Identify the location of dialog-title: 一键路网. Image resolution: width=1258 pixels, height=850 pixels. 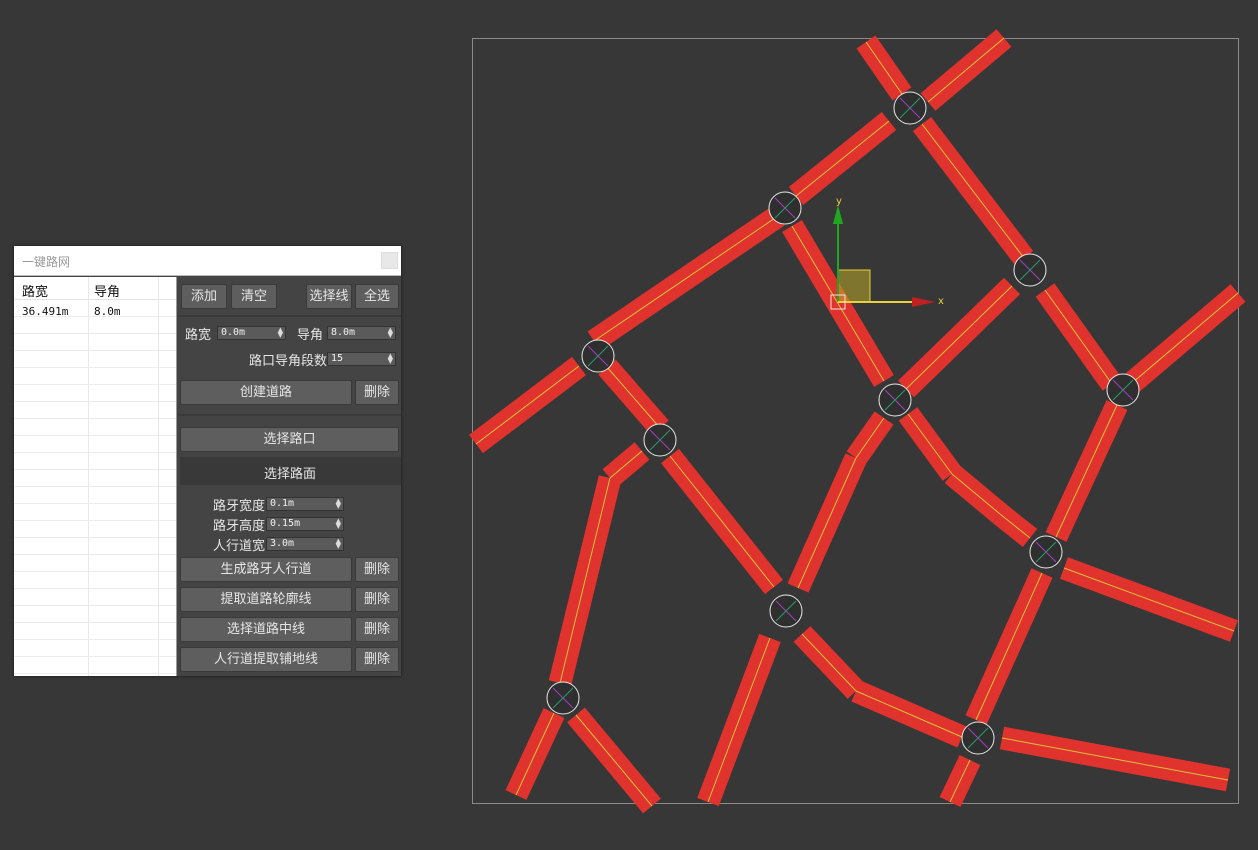
(46, 262).